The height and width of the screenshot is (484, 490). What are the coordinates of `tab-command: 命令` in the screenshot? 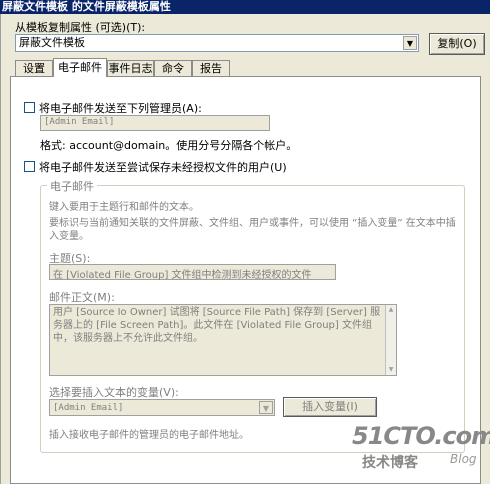 It's located at (173, 68).